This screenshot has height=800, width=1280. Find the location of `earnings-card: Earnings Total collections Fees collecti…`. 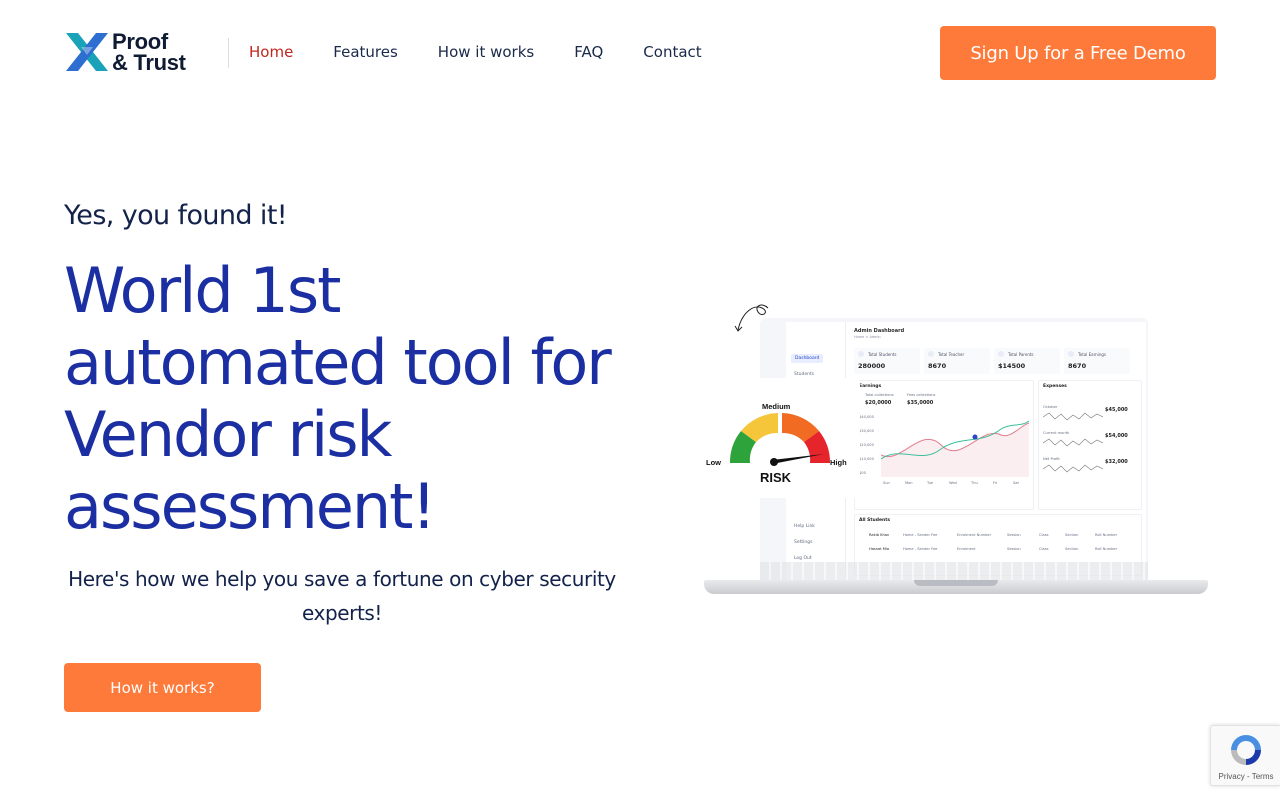

earnings-card: Earnings Total collections Fees collecti… is located at coordinates (944, 445).